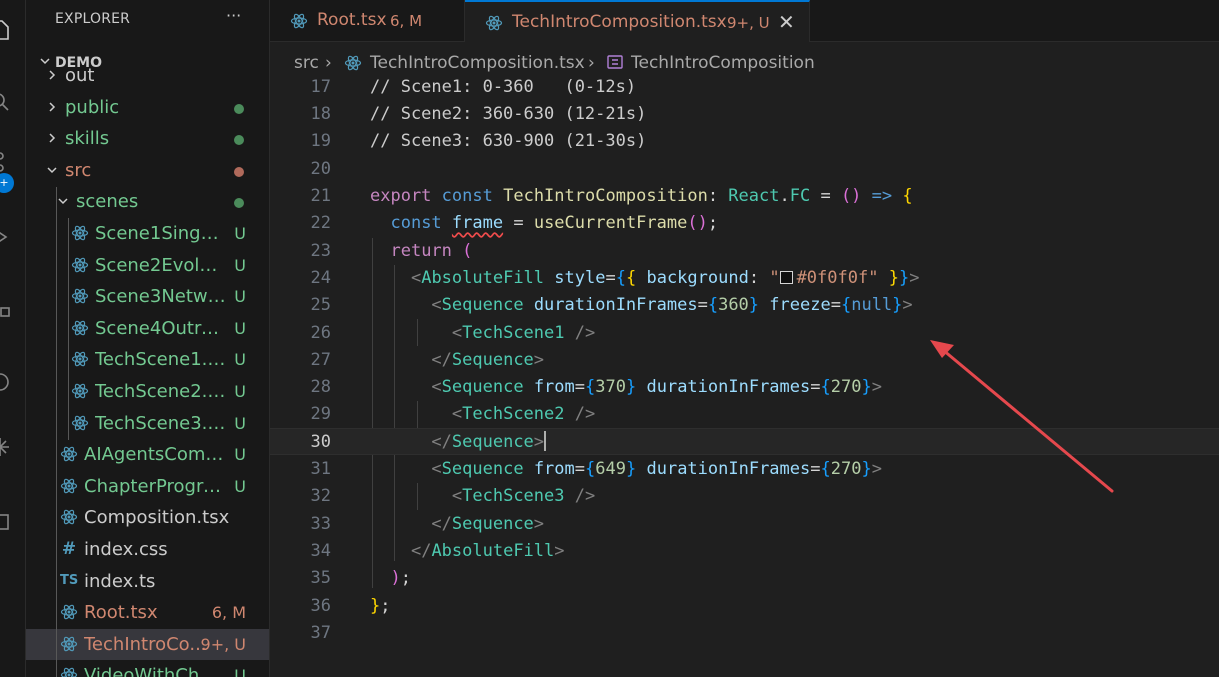  I want to click on tree-item: Scene3Networ... U, so click(147, 296).